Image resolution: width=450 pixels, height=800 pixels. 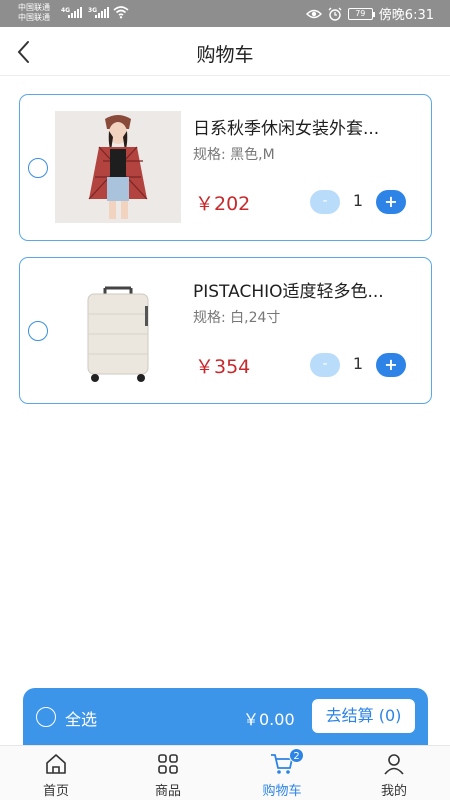 I want to click on item-price: ￥202, so click(x=223, y=204).